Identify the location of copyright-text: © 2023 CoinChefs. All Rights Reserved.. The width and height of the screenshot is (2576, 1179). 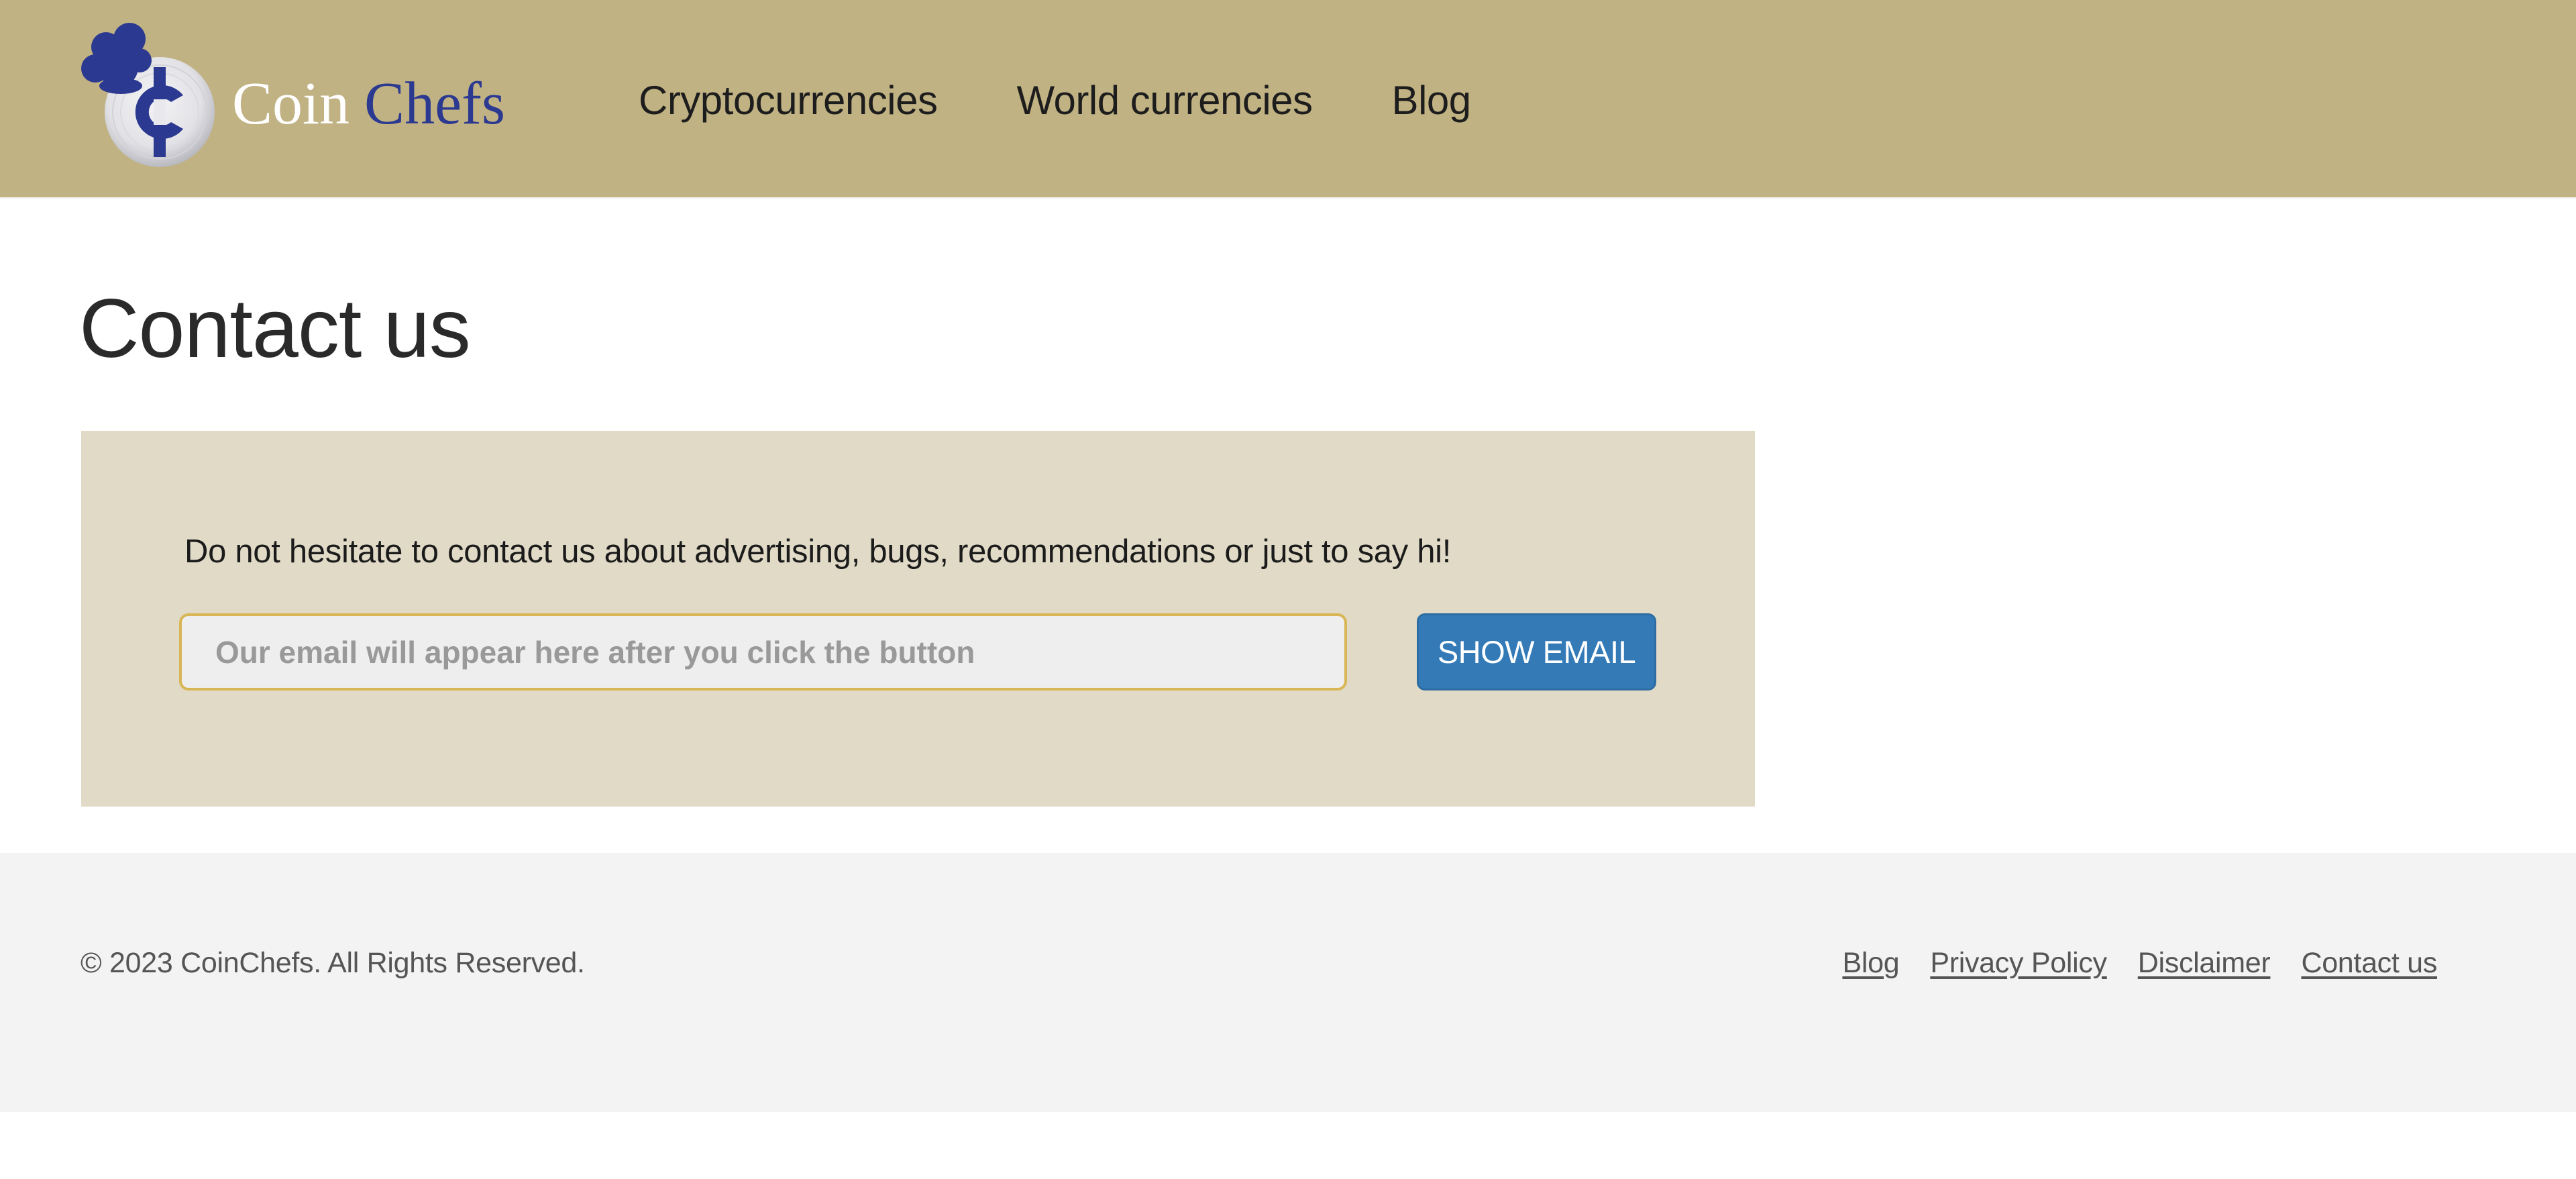
(332, 963).